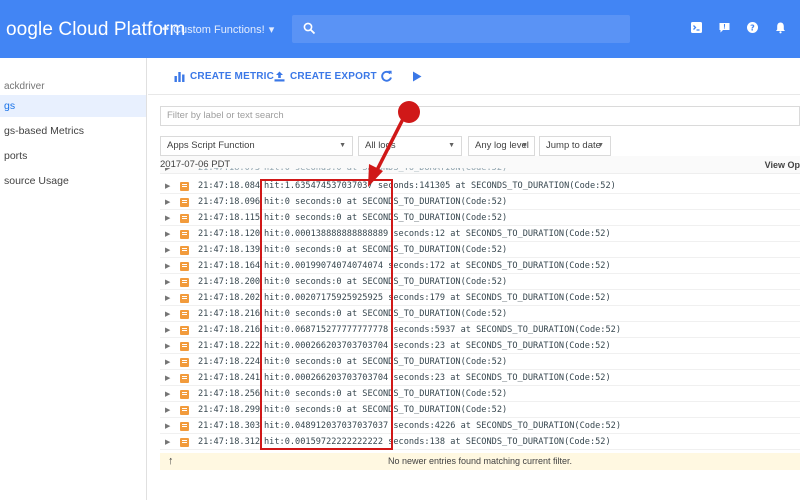  What do you see at coordinates (229, 378) in the screenshot?
I see `log-timestamp: 21:47:18.241` at bounding box center [229, 378].